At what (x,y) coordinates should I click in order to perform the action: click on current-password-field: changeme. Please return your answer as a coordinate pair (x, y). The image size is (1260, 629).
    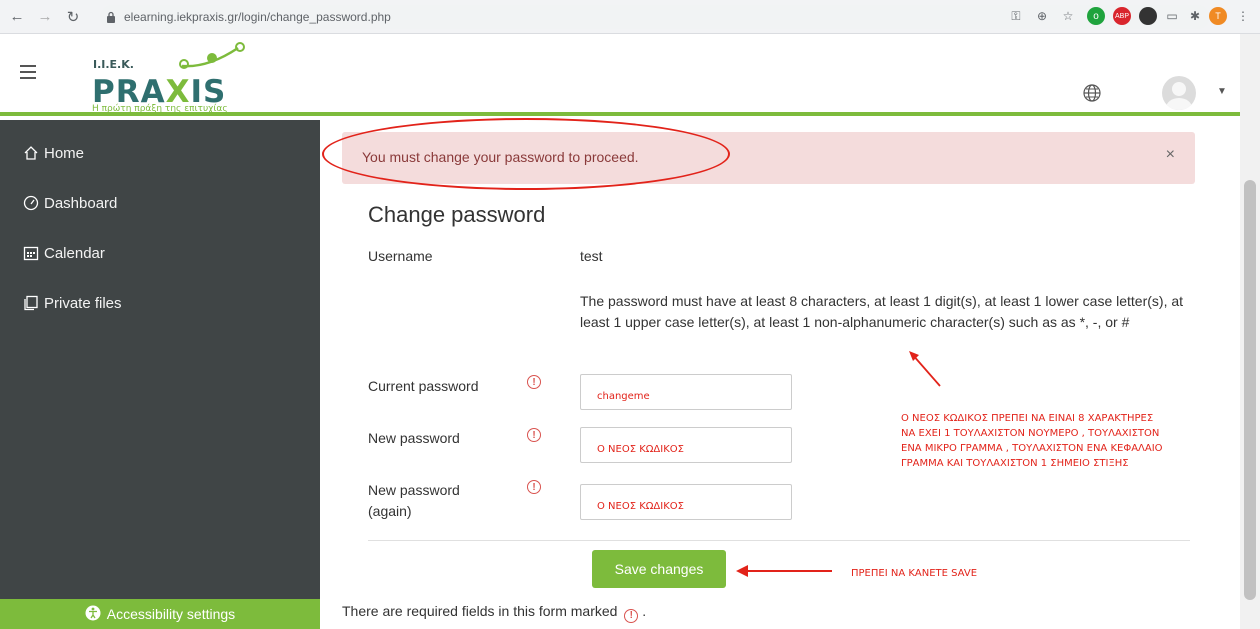
    Looking at the image, I should click on (686, 392).